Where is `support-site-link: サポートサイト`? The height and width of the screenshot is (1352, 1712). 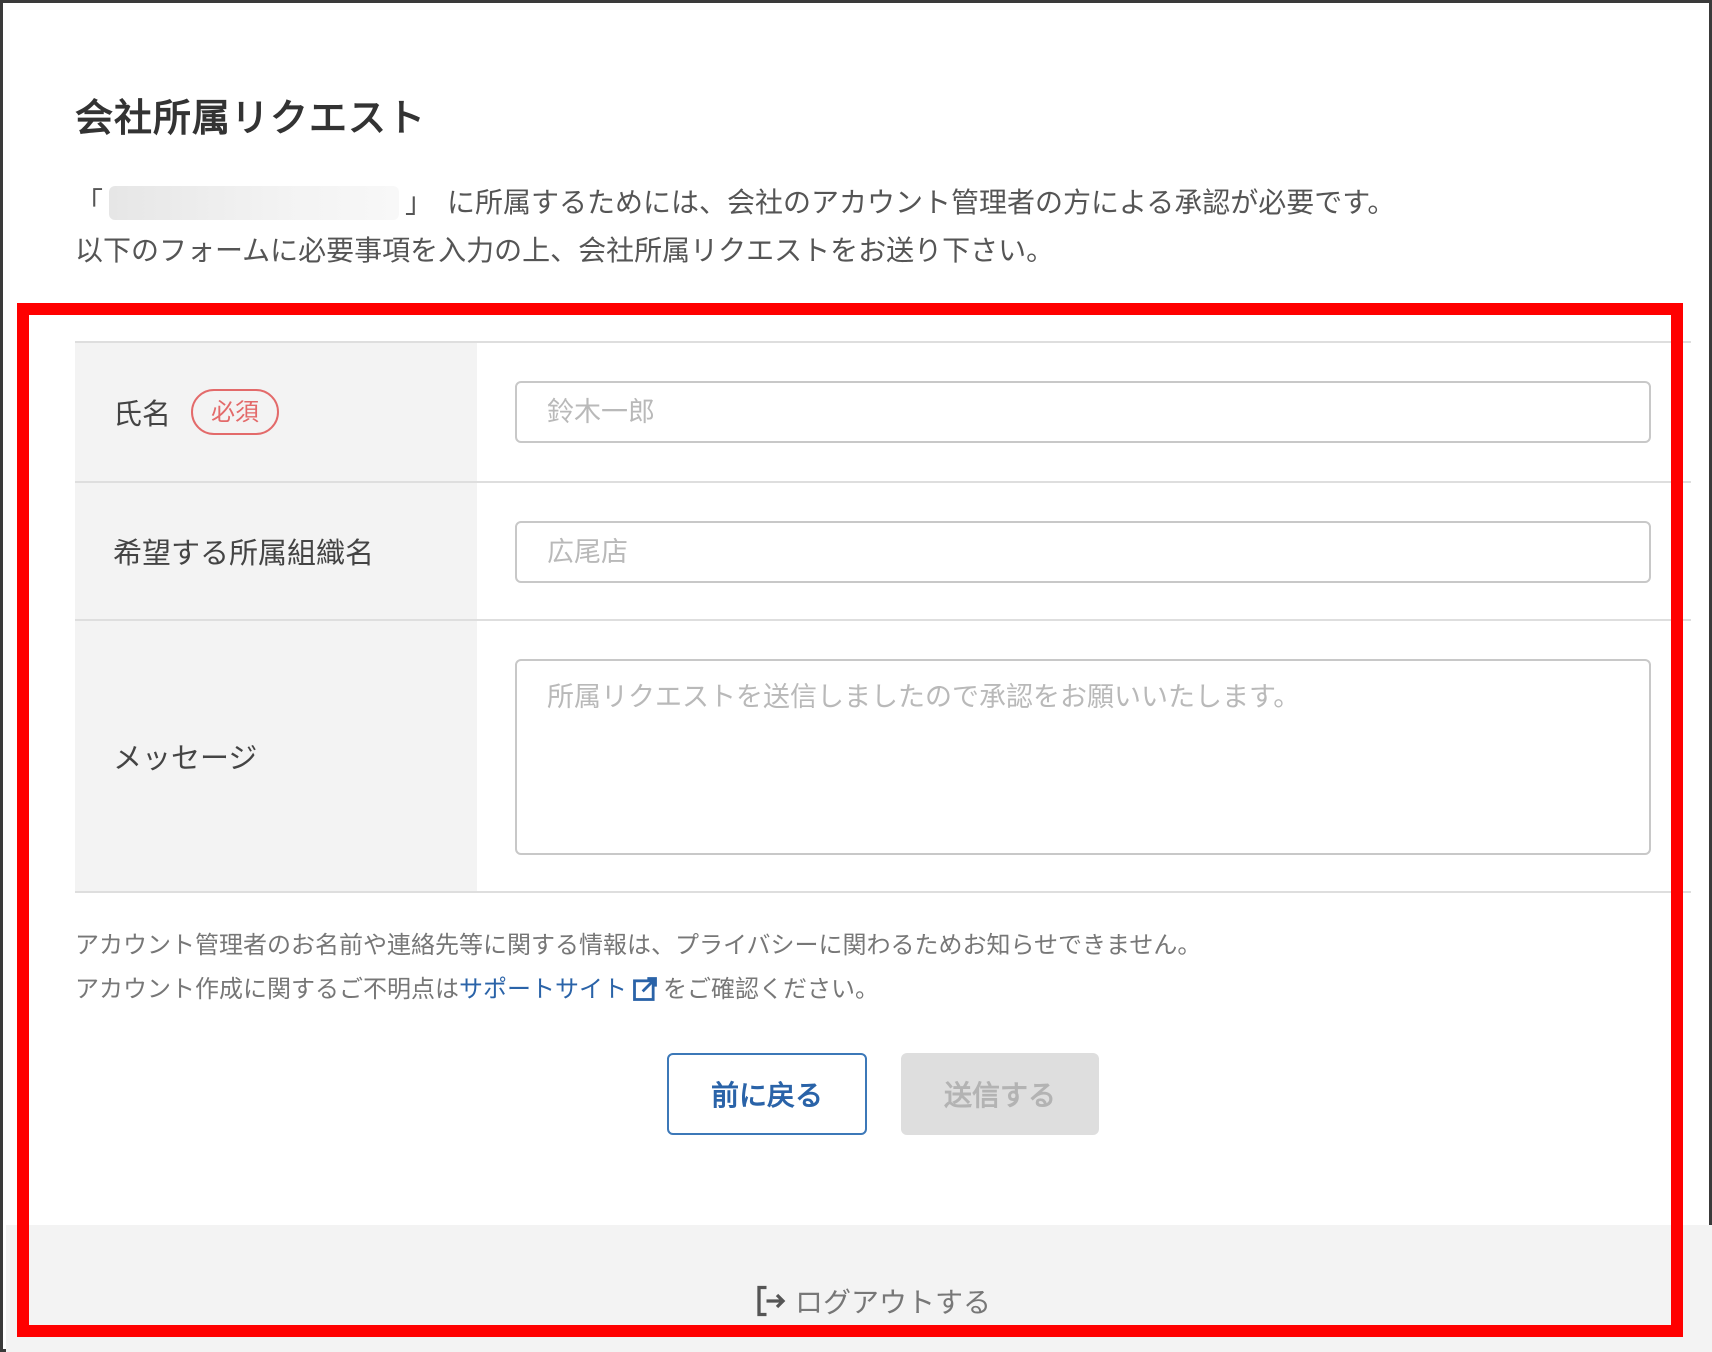 support-site-link: サポートサイト is located at coordinates (561, 989).